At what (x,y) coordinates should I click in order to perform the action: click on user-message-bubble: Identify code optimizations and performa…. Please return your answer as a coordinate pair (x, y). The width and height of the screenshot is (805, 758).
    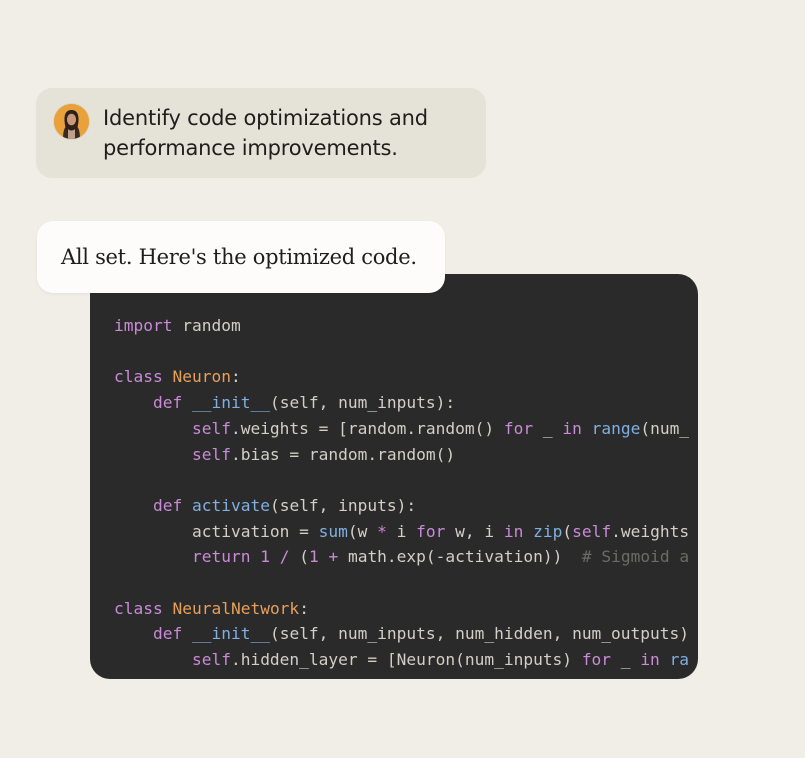
    Looking at the image, I should click on (261, 133).